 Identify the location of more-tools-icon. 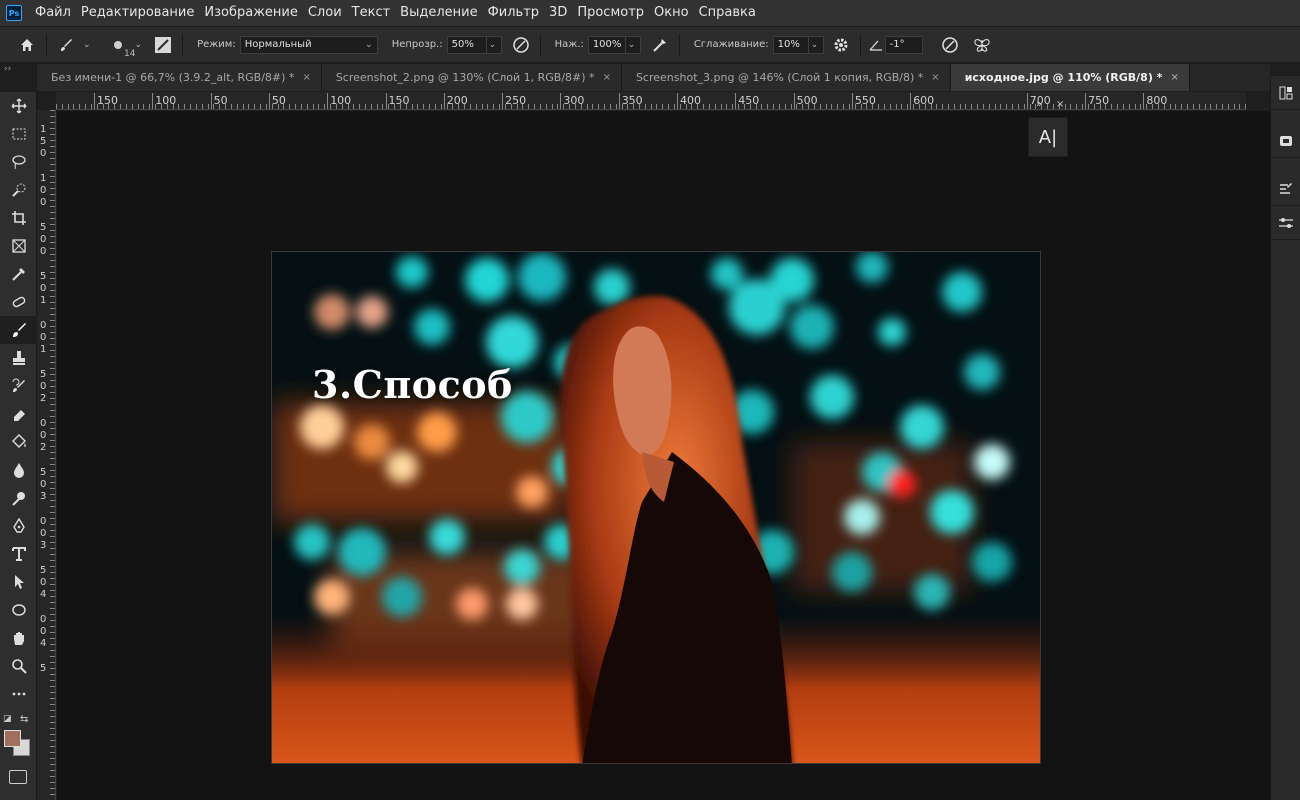
(18, 694).